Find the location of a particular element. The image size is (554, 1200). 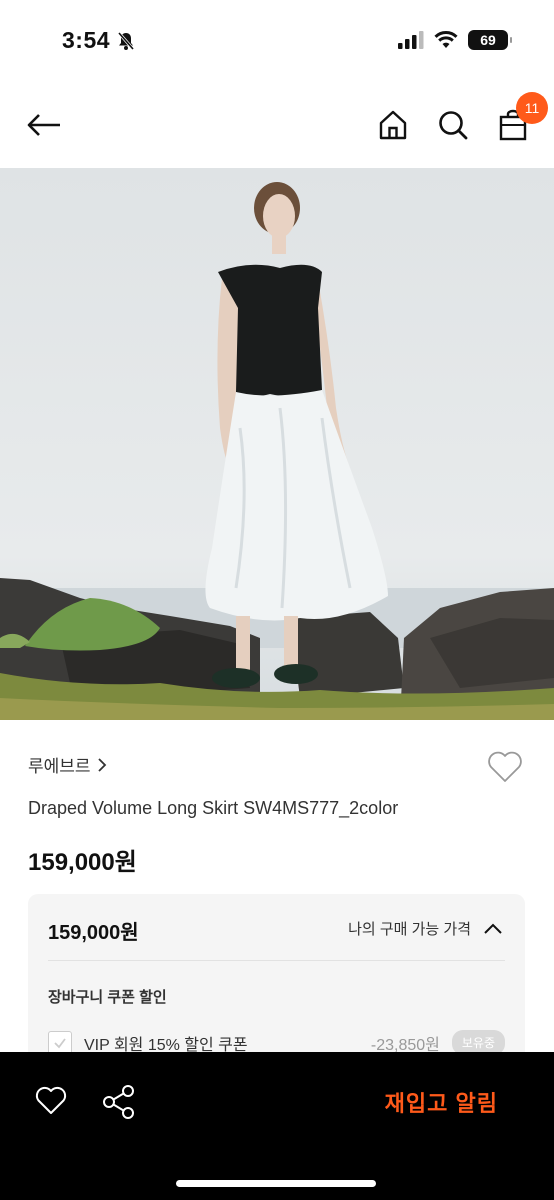

share-icon is located at coordinates (118, 1102).